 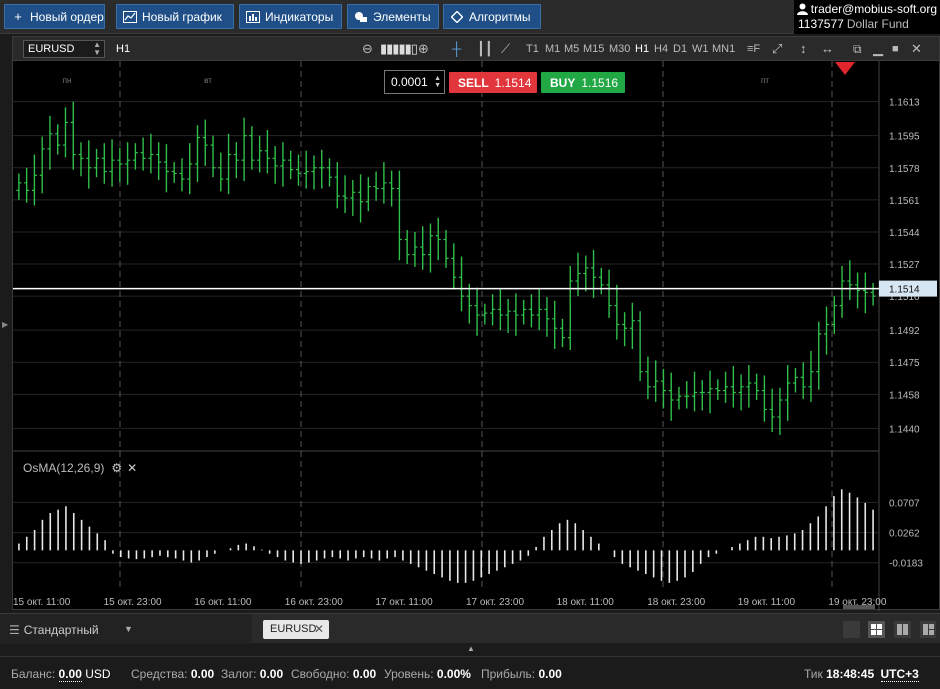 What do you see at coordinates (803, 49) in the screenshot?
I see `vertical-line-icon: ↕` at bounding box center [803, 49].